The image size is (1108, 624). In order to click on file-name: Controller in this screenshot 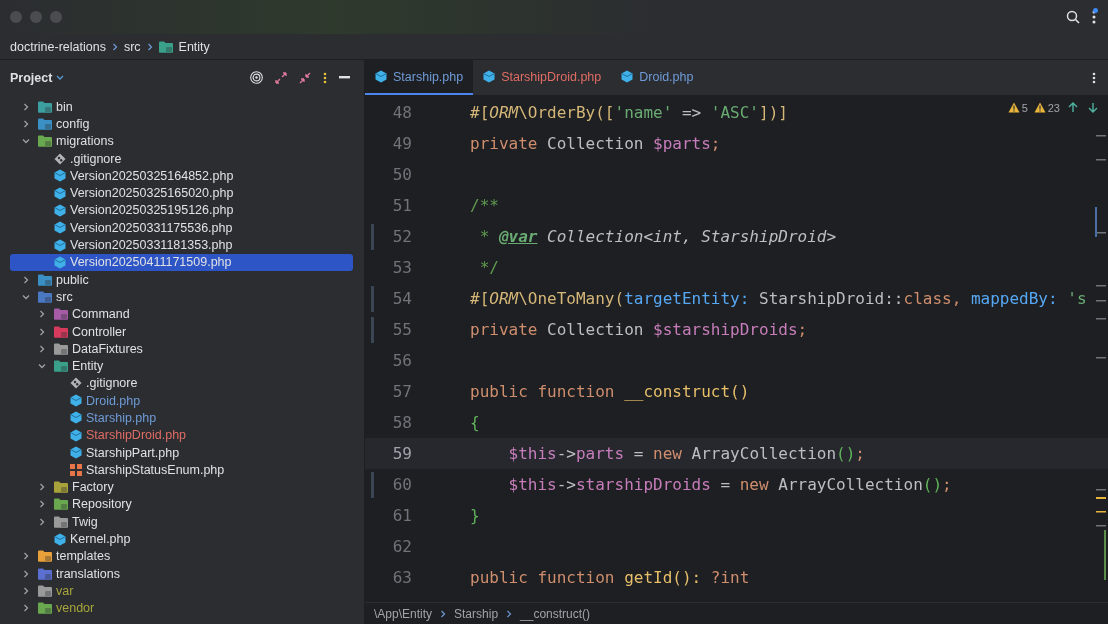, I will do `click(99, 331)`.